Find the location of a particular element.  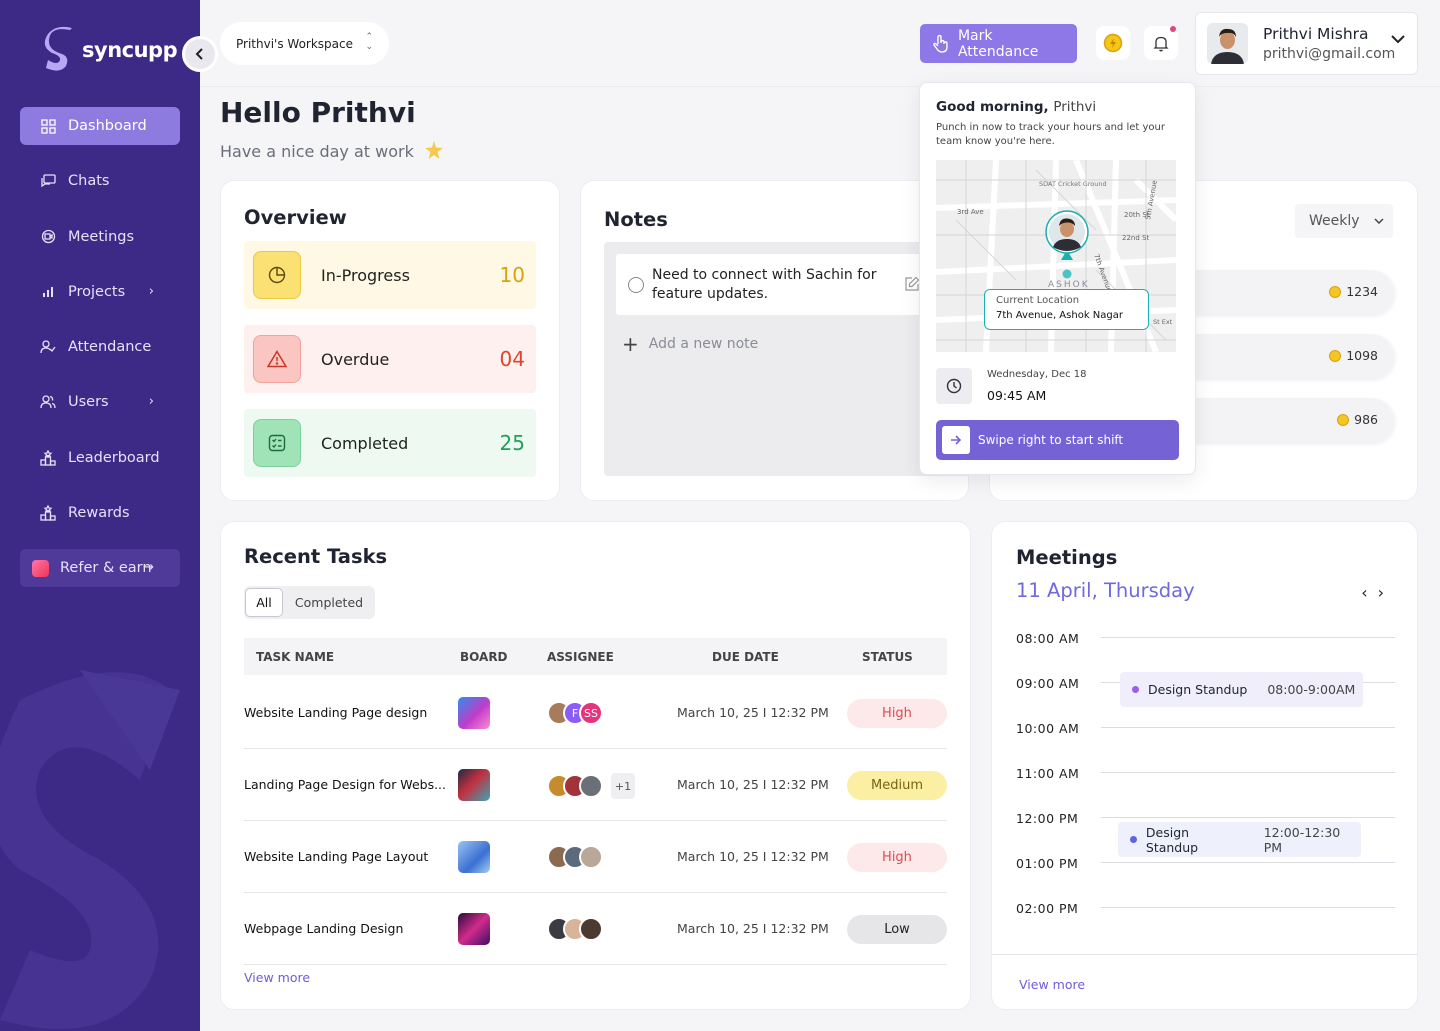

time-slot-label: 08:00 AM is located at coordinates (1048, 638).